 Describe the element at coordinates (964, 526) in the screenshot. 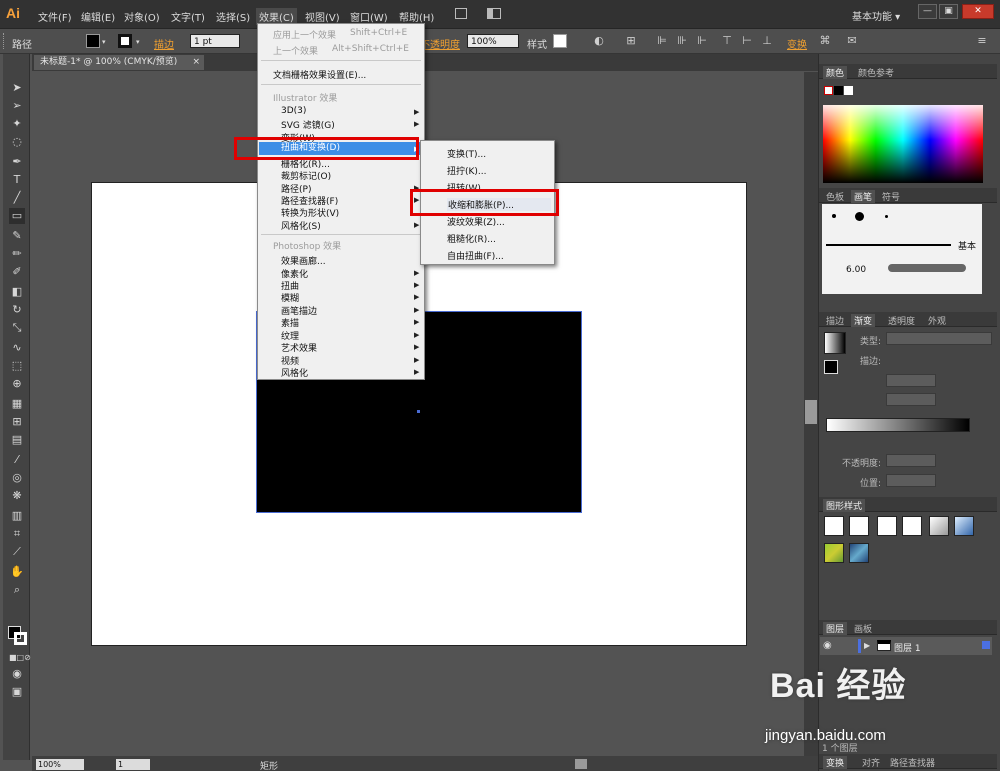

I see `graphic-style-blue-gloss` at that location.